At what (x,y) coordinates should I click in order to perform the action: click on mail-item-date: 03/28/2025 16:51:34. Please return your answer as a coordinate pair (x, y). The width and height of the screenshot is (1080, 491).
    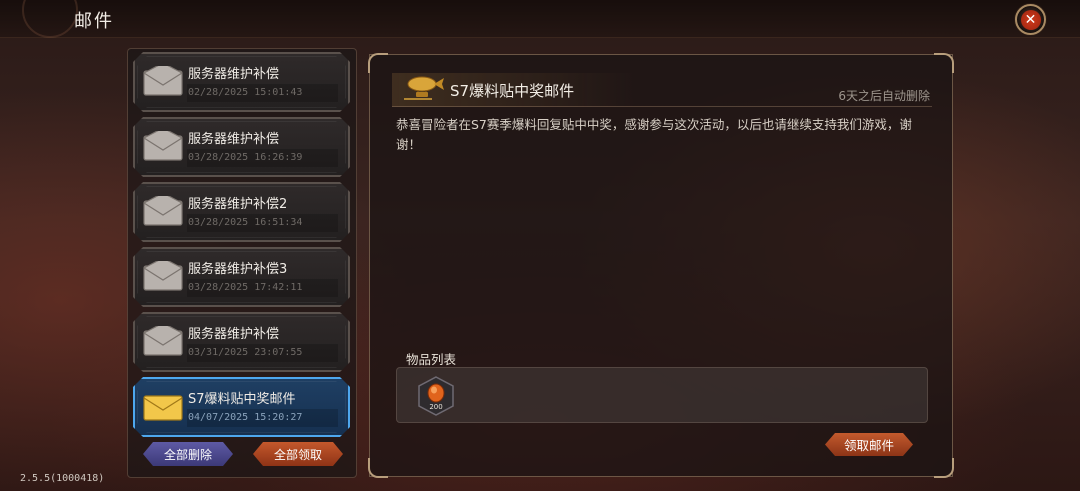
    Looking at the image, I should click on (245, 222).